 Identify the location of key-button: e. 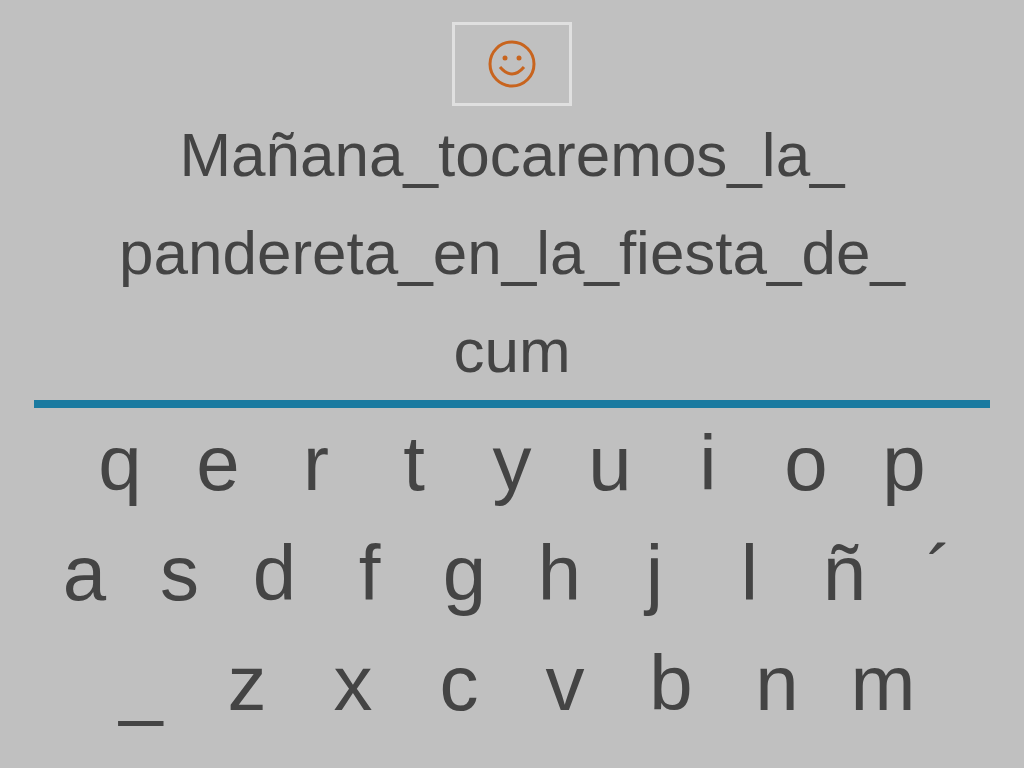
(218, 463).